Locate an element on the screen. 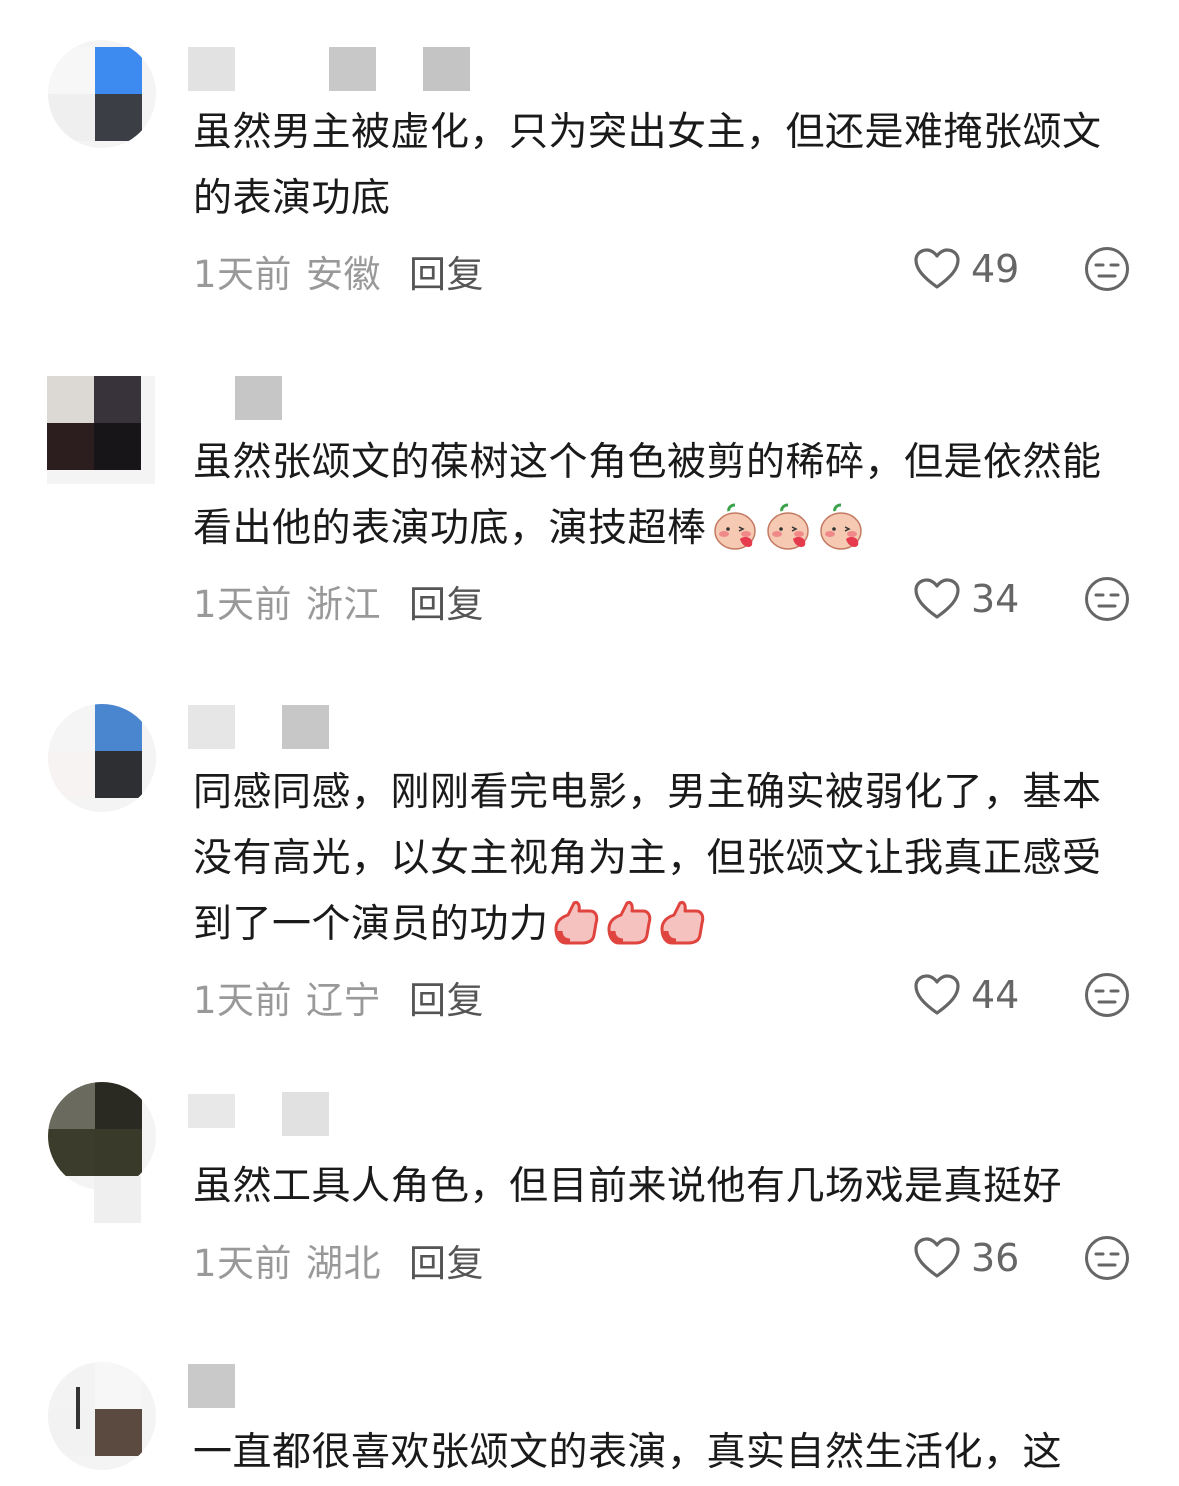 This screenshot has height=1486, width=1179. like-count: 34 is located at coordinates (995, 599).